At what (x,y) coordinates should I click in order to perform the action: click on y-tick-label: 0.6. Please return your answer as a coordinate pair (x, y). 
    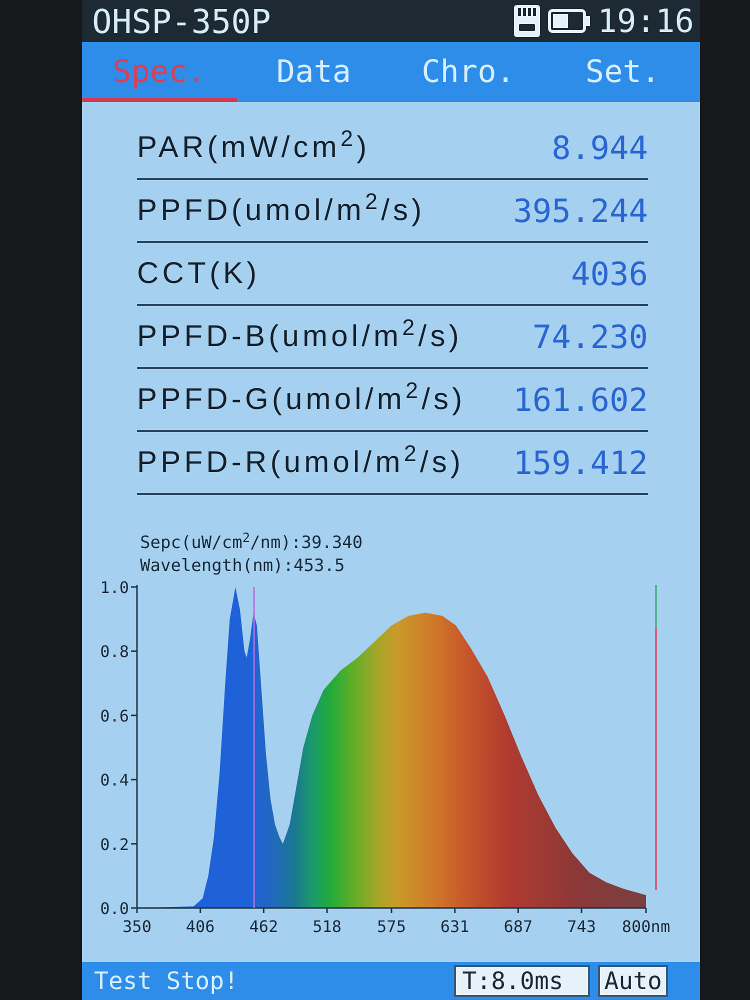
    Looking at the image, I should click on (114, 716).